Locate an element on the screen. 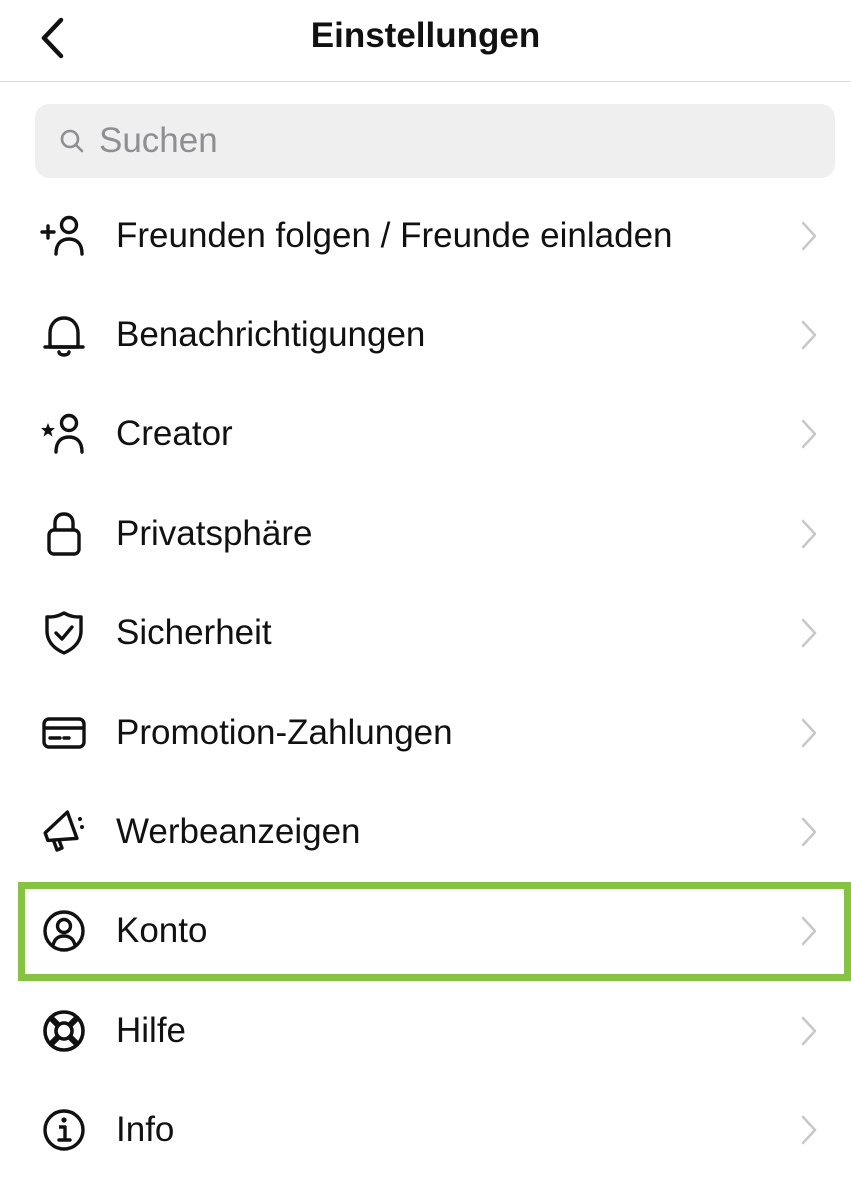  settings-item-security: Sicherheit is located at coordinates (425, 633).